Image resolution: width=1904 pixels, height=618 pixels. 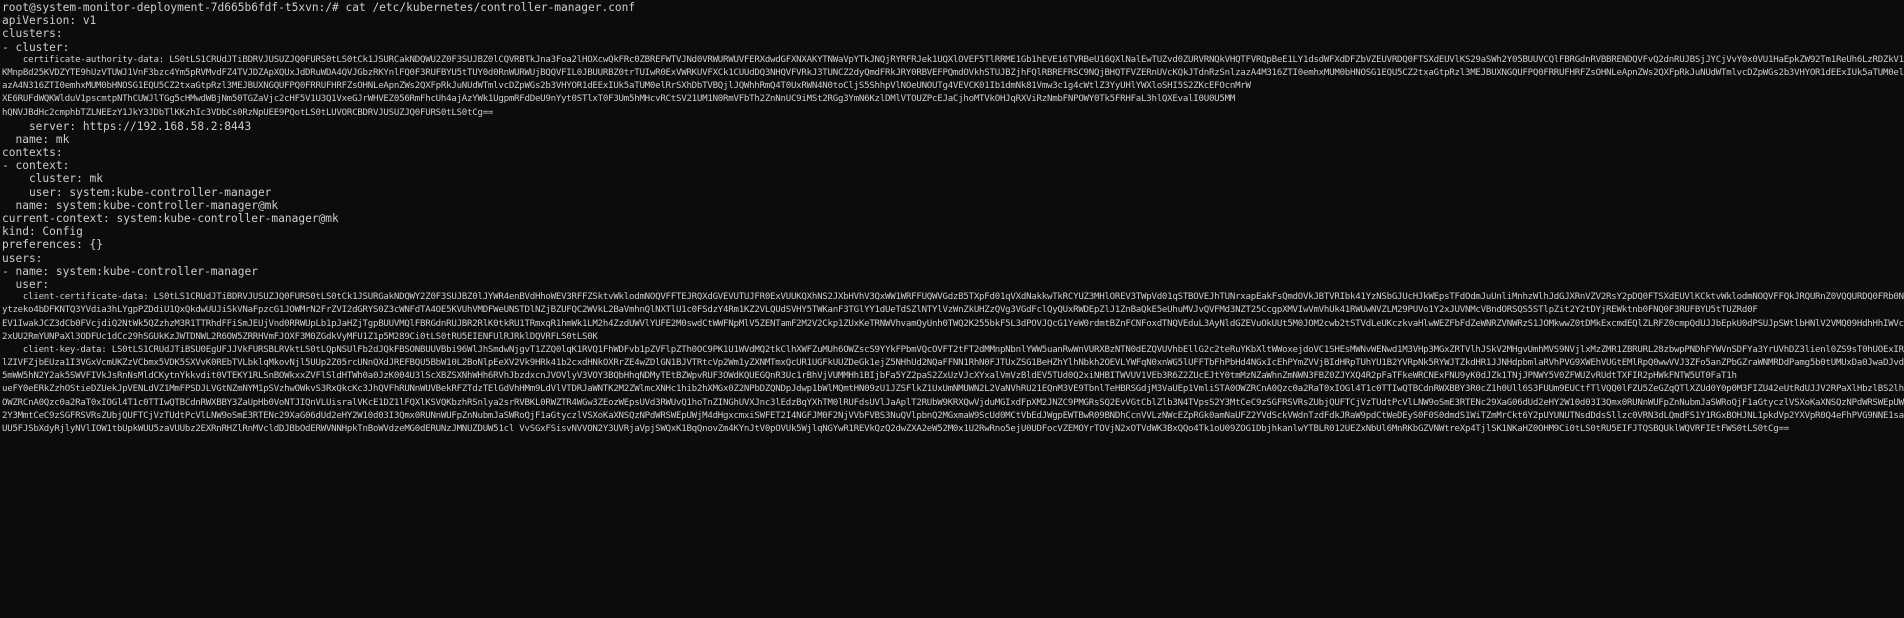 I want to click on terminal-output-line: contexts:, so click(x=32, y=153).